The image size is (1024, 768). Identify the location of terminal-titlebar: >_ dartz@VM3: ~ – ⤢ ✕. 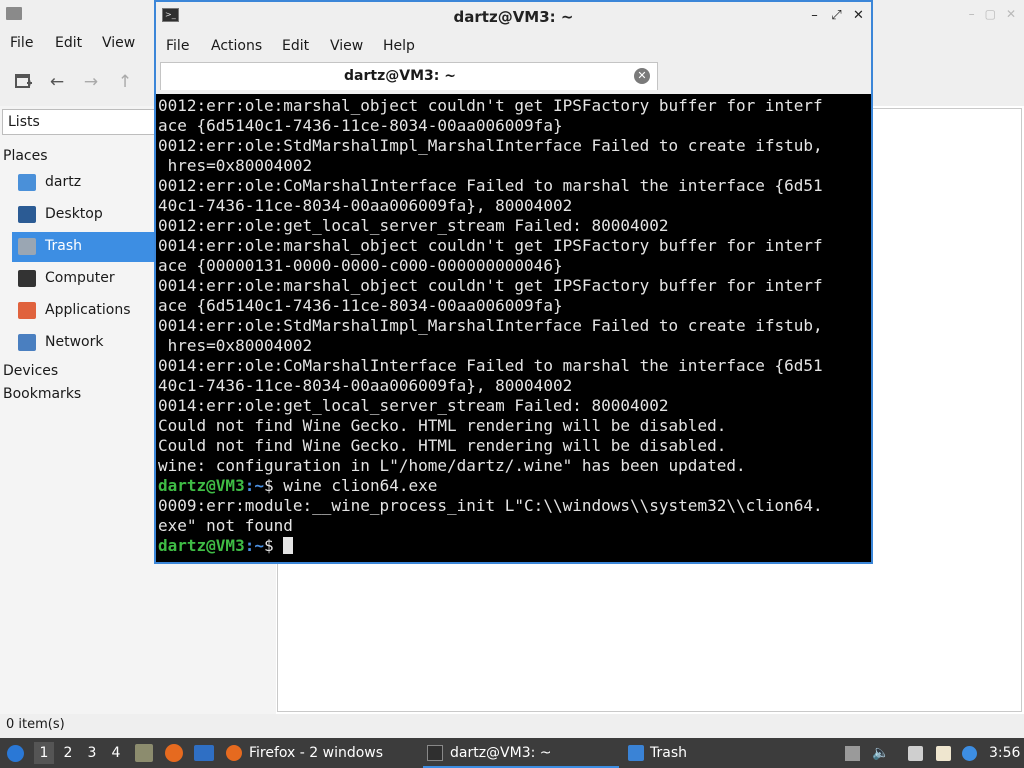
(513, 17).